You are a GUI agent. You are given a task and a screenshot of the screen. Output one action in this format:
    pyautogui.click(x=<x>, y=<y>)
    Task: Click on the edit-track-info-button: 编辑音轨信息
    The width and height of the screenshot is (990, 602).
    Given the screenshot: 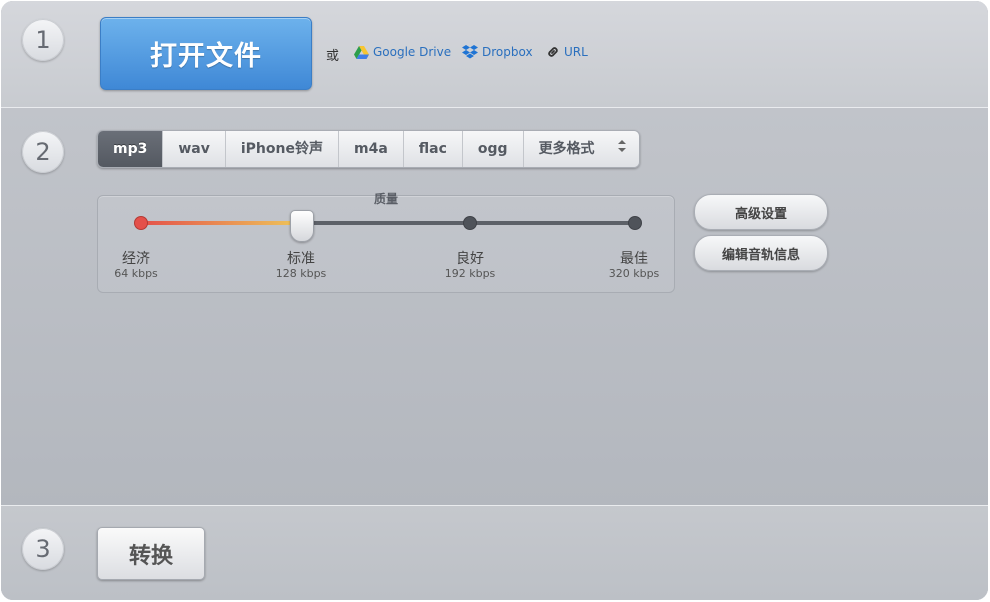 What is the action you would take?
    pyautogui.click(x=761, y=253)
    